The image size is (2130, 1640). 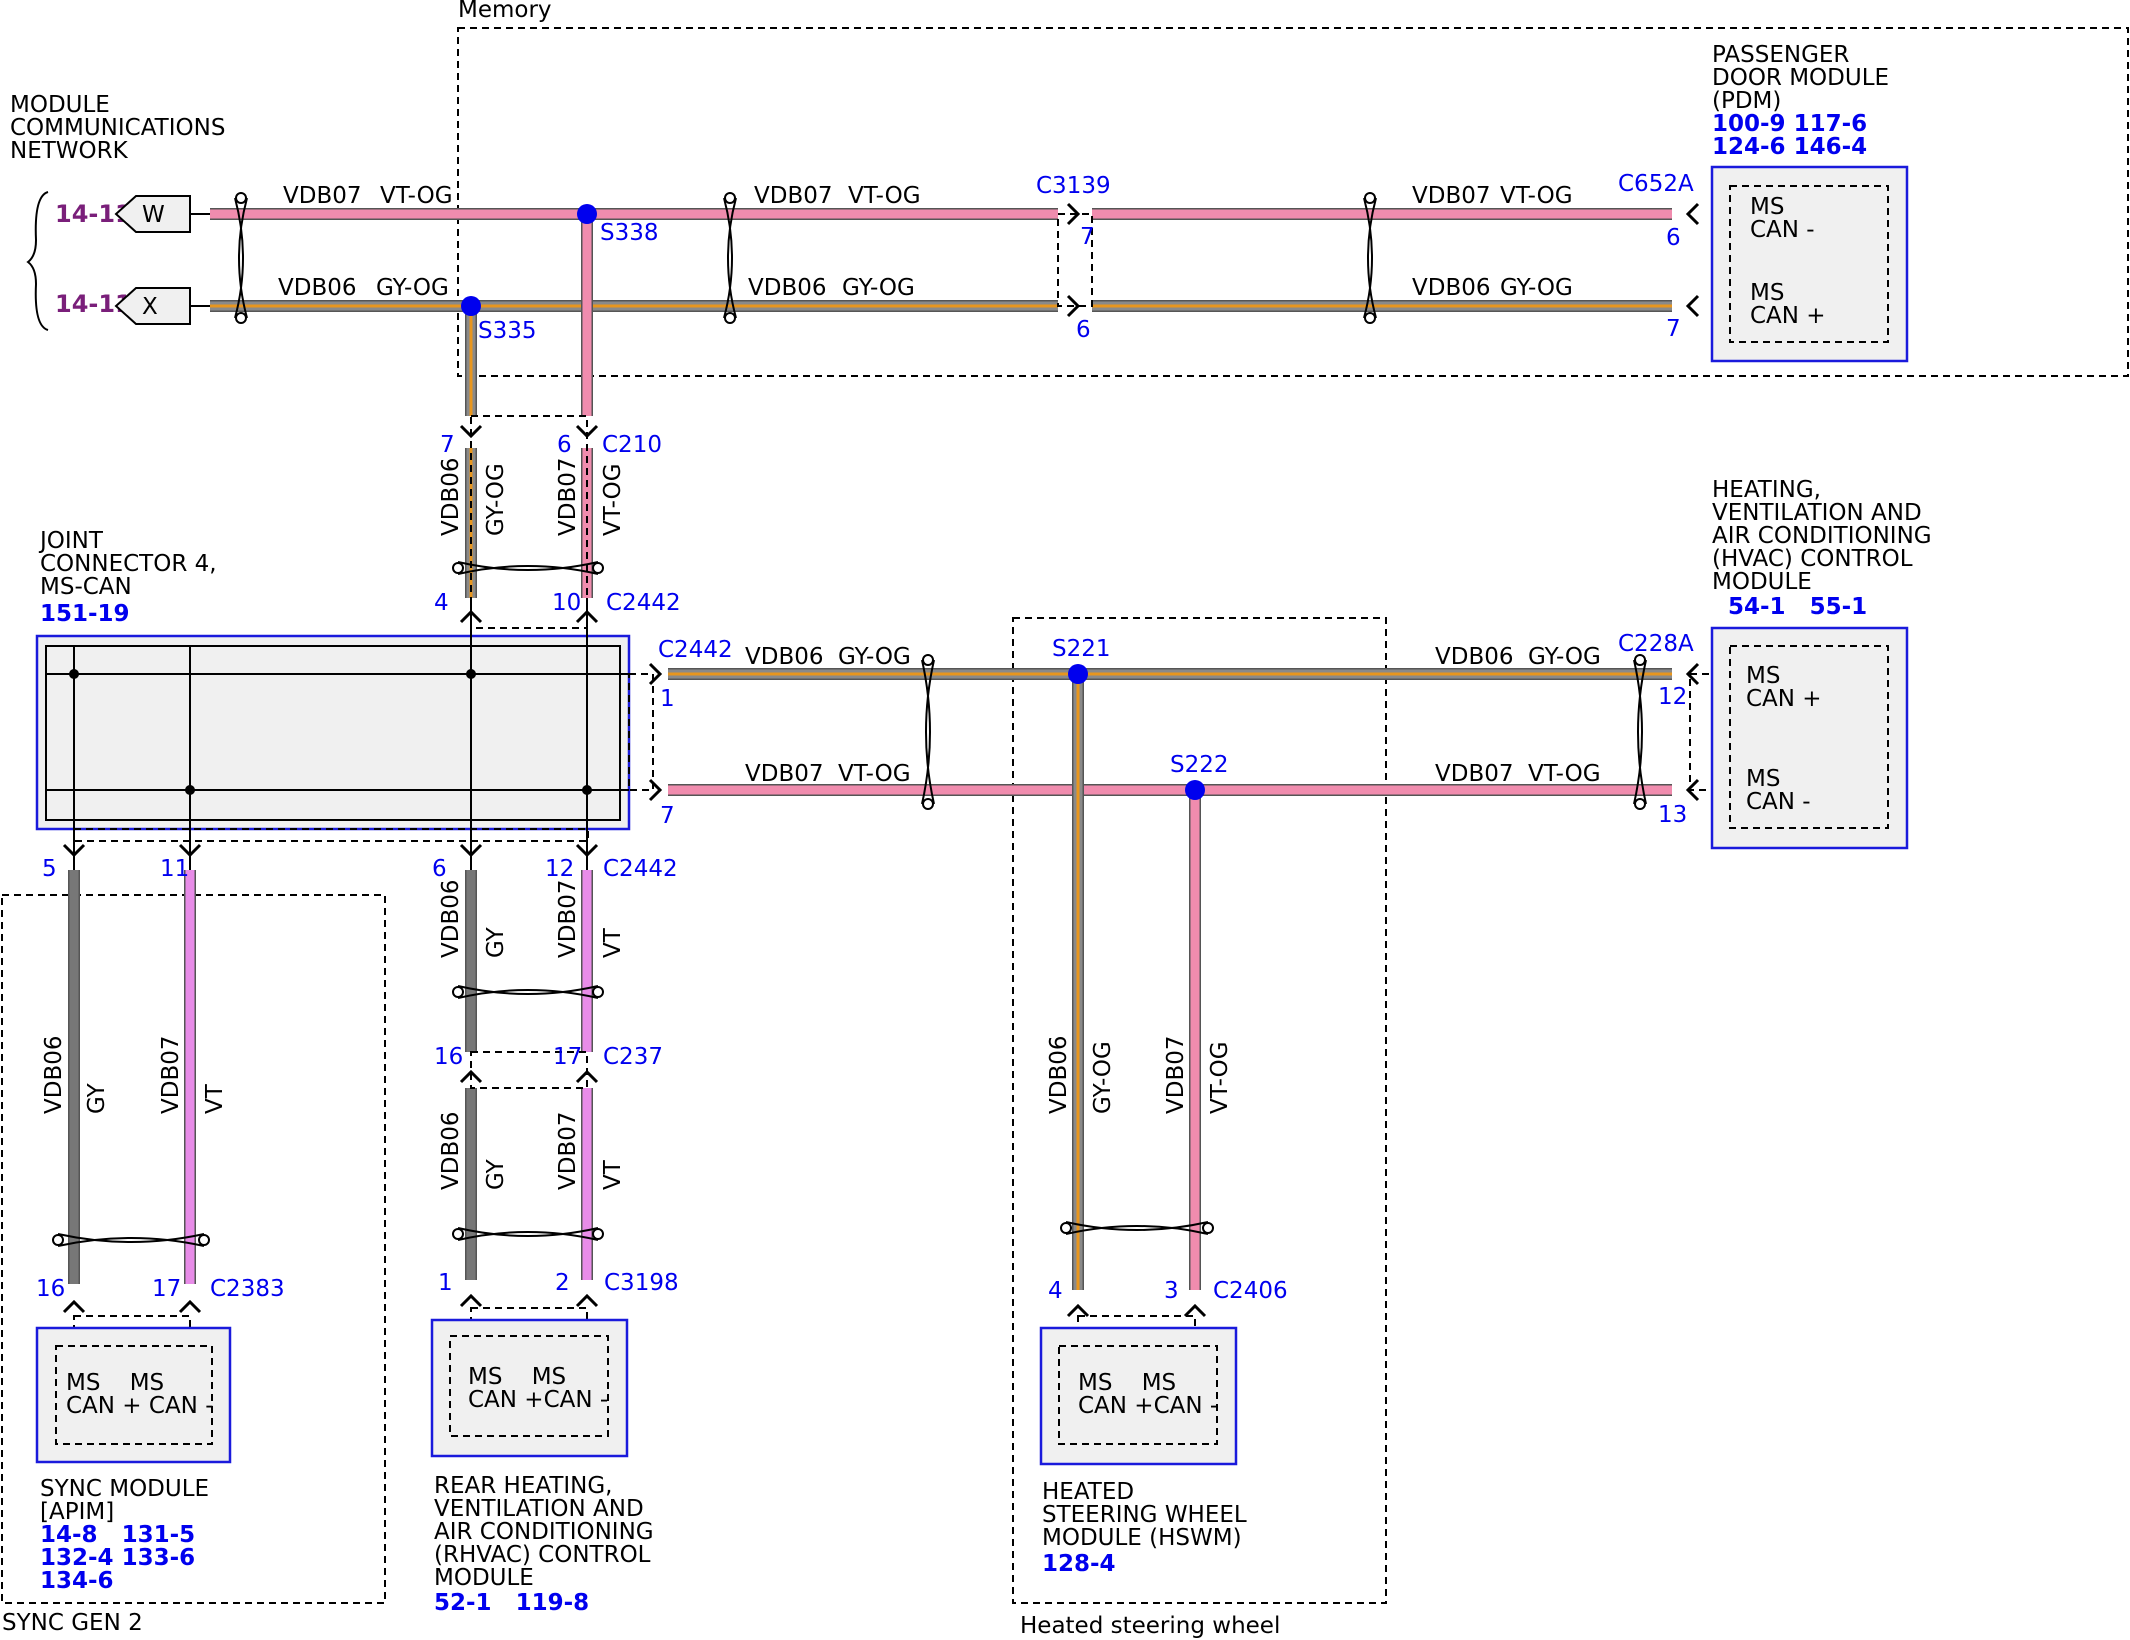 I want to click on pdm-pin-a: 6, so click(x=1673, y=238).